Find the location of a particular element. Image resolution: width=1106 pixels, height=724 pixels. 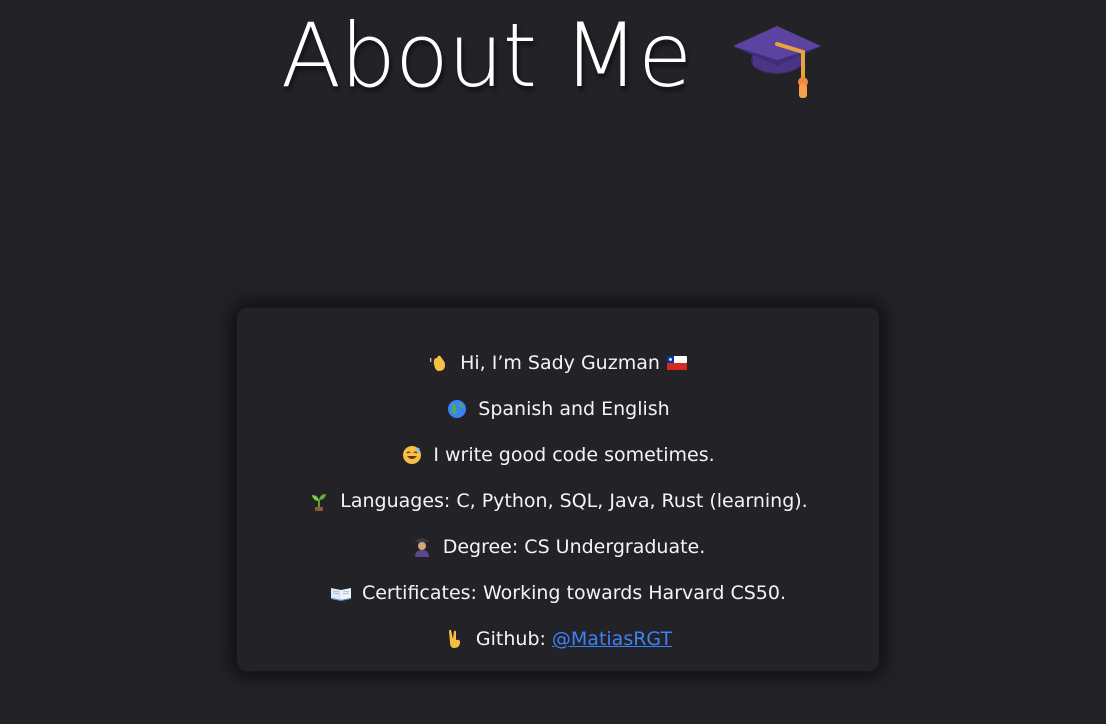

languages-spoken-text: Spanish and English is located at coordinates (574, 409).